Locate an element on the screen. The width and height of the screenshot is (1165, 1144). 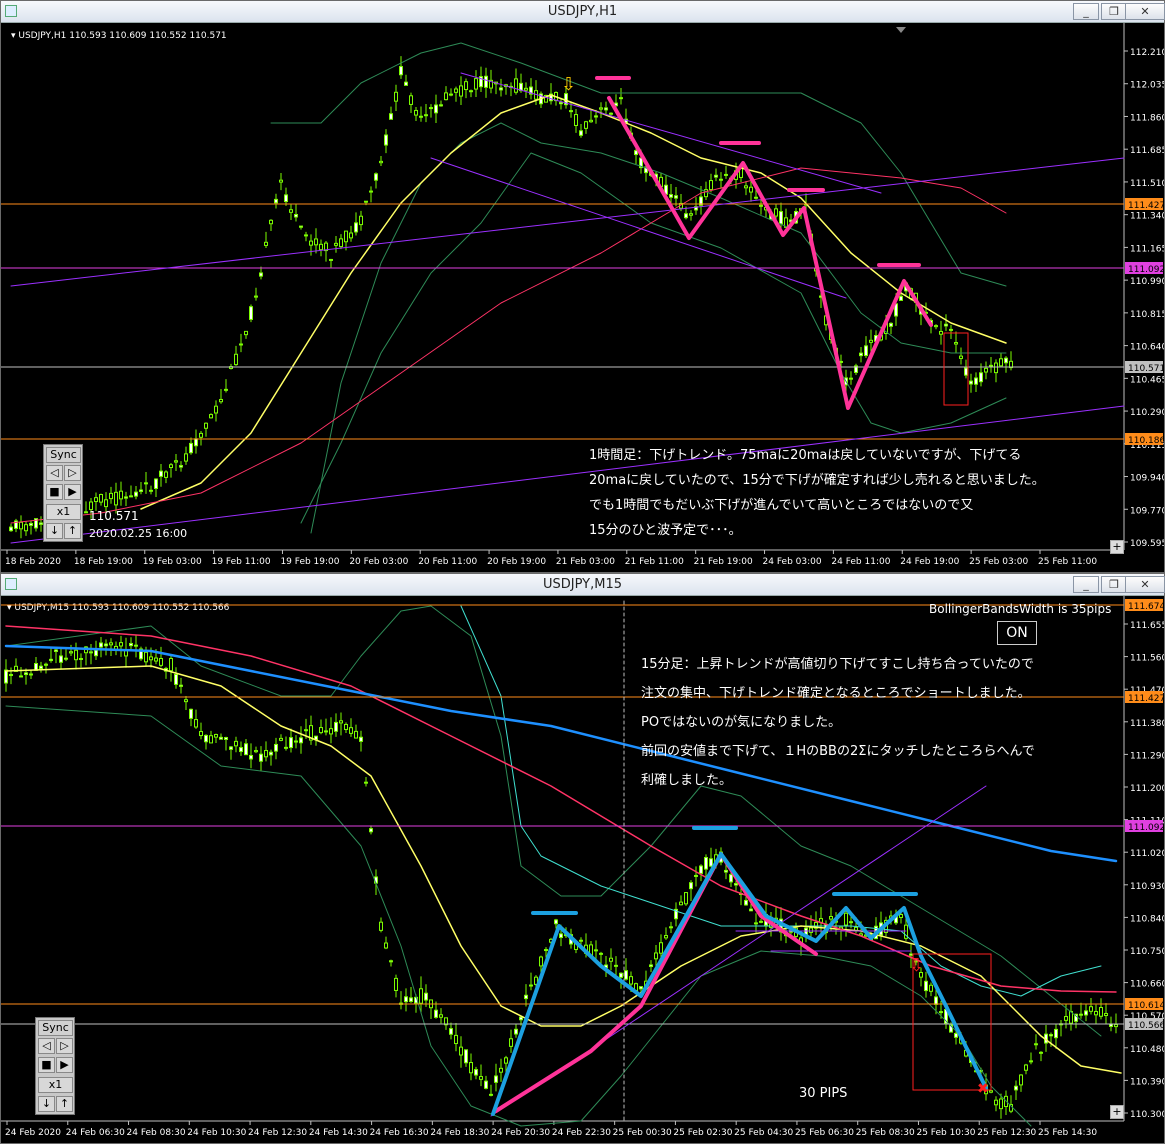
price-tick-label: 110.640 is located at coordinates (1147, 348).